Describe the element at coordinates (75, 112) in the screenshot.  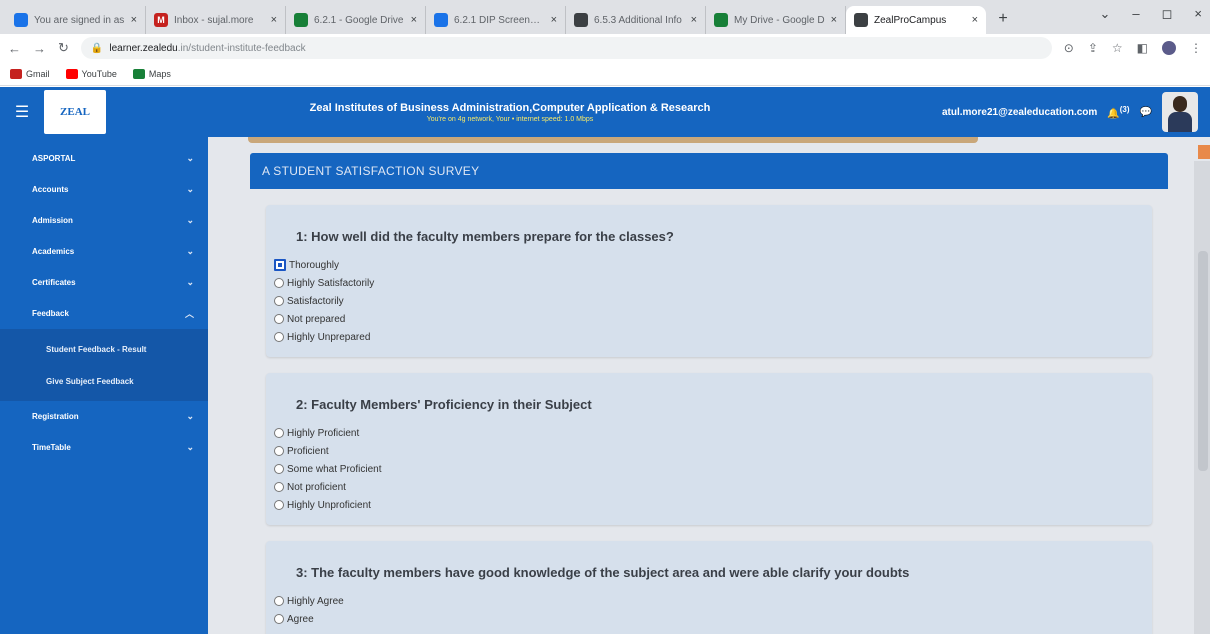
I see `zeal-logo: ZEAL` at that location.